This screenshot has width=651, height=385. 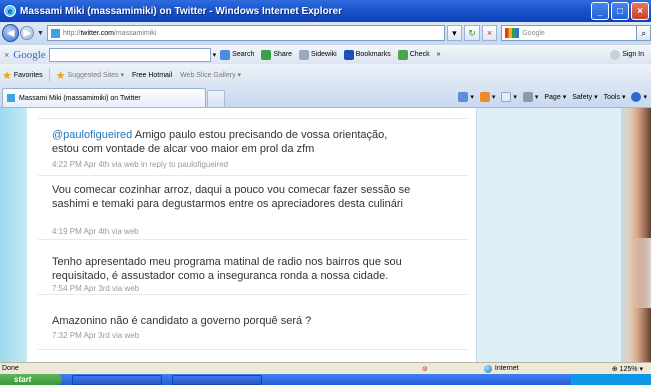 I want to click on security-zone: Internet, so click(x=501, y=368).